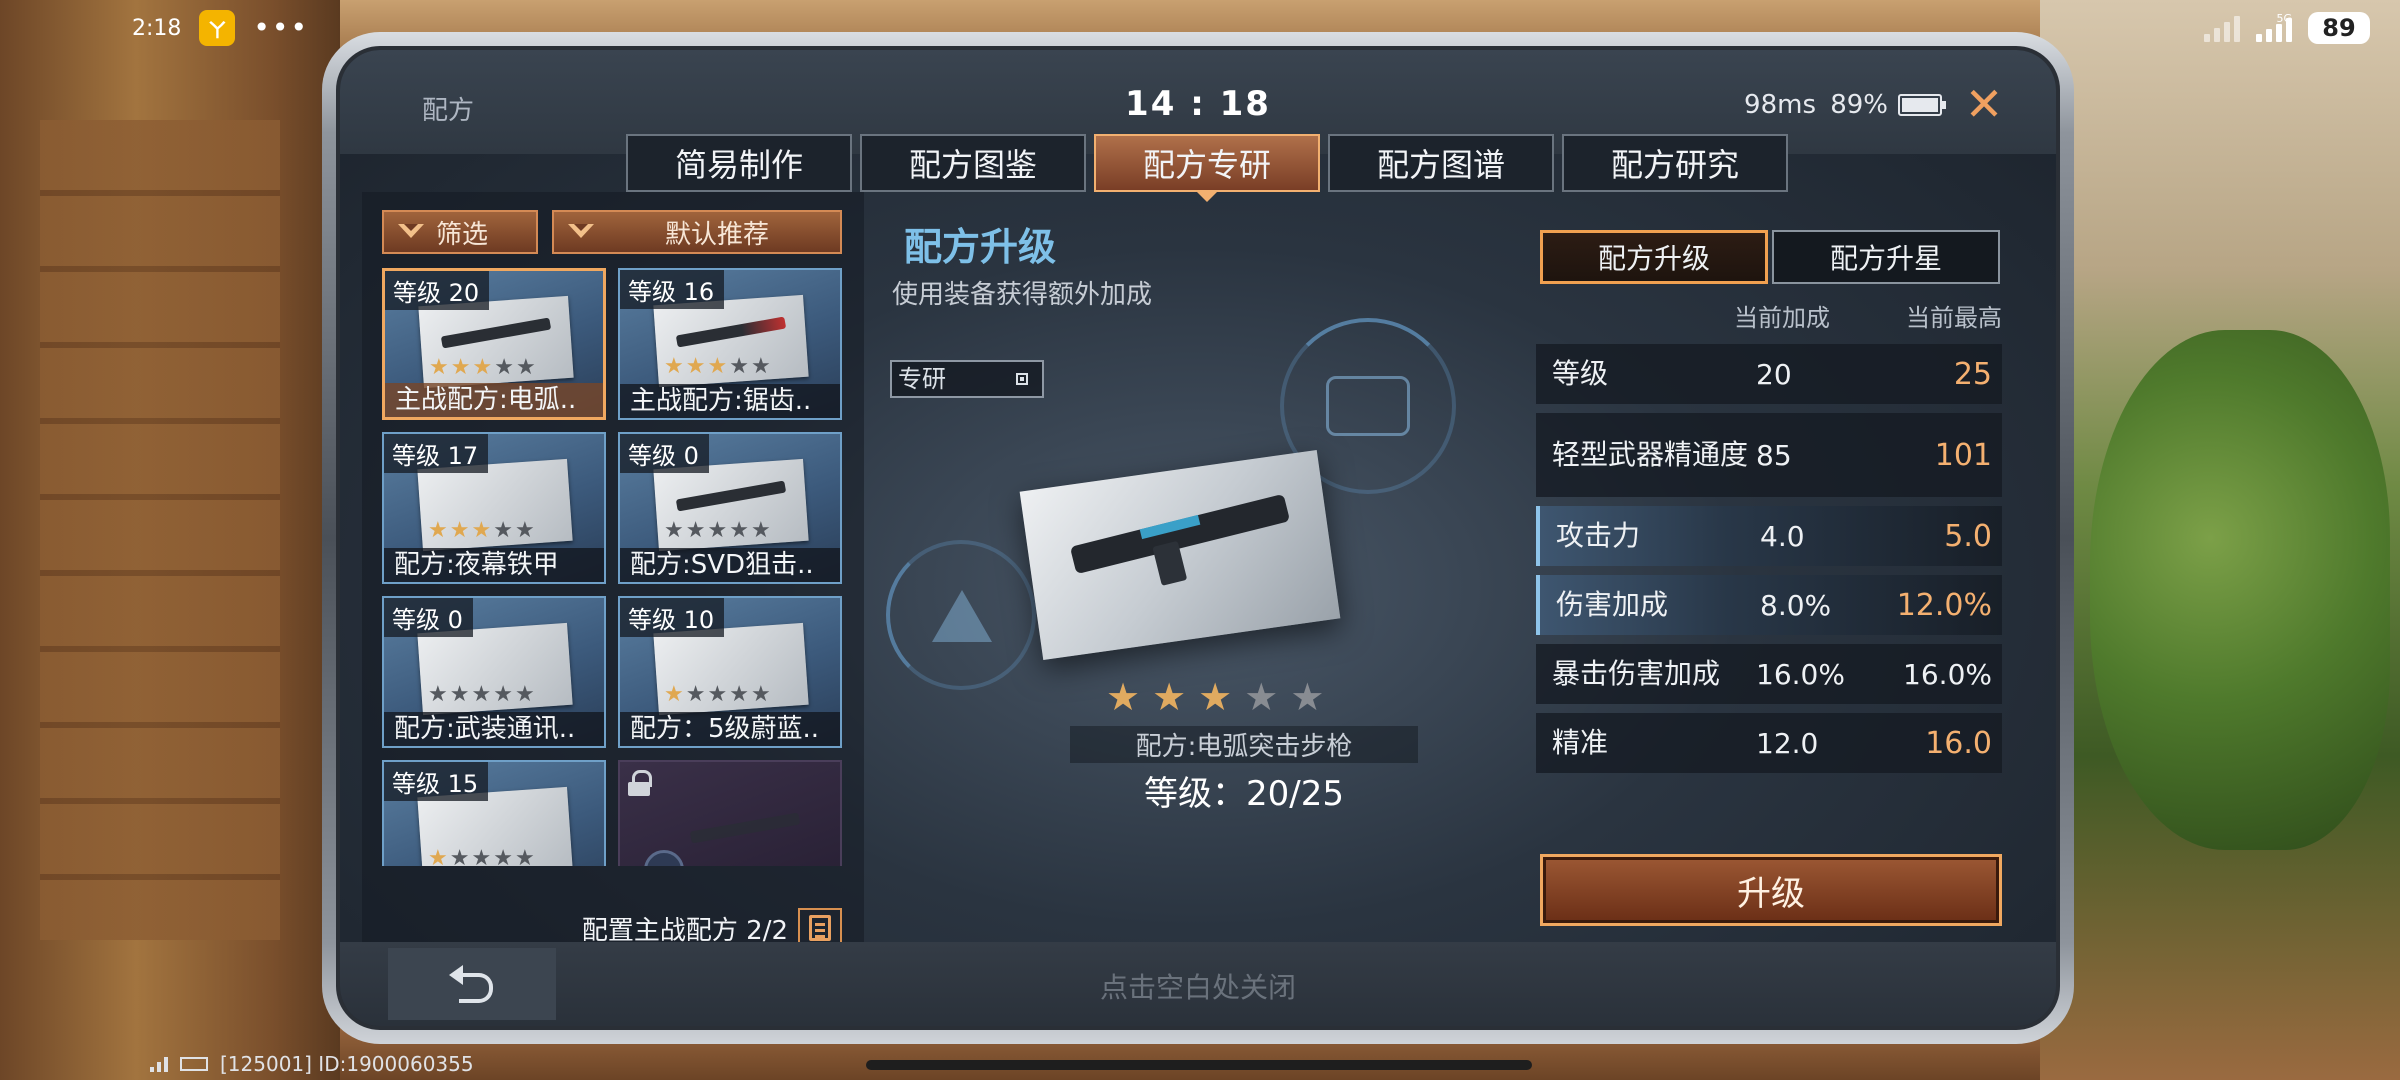  I want to click on card-name: 配方：5级蔚蓝.., so click(730, 729).